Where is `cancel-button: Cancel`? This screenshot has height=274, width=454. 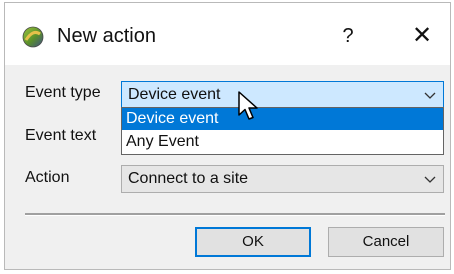
cancel-button: Cancel is located at coordinates (386, 242).